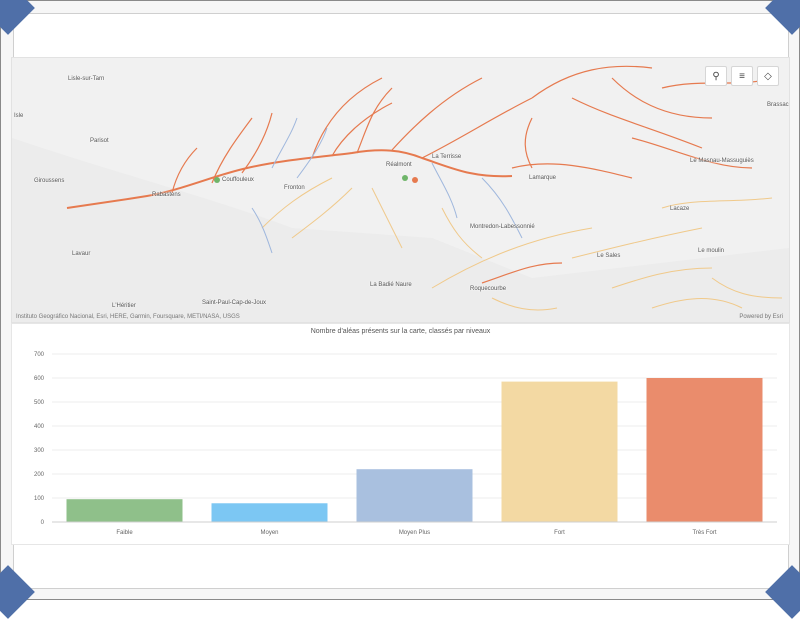 This screenshot has height=619, width=800. What do you see at coordinates (234, 303) in the screenshot?
I see `place-label: Saint-Paul-Cap-de-Joux` at bounding box center [234, 303].